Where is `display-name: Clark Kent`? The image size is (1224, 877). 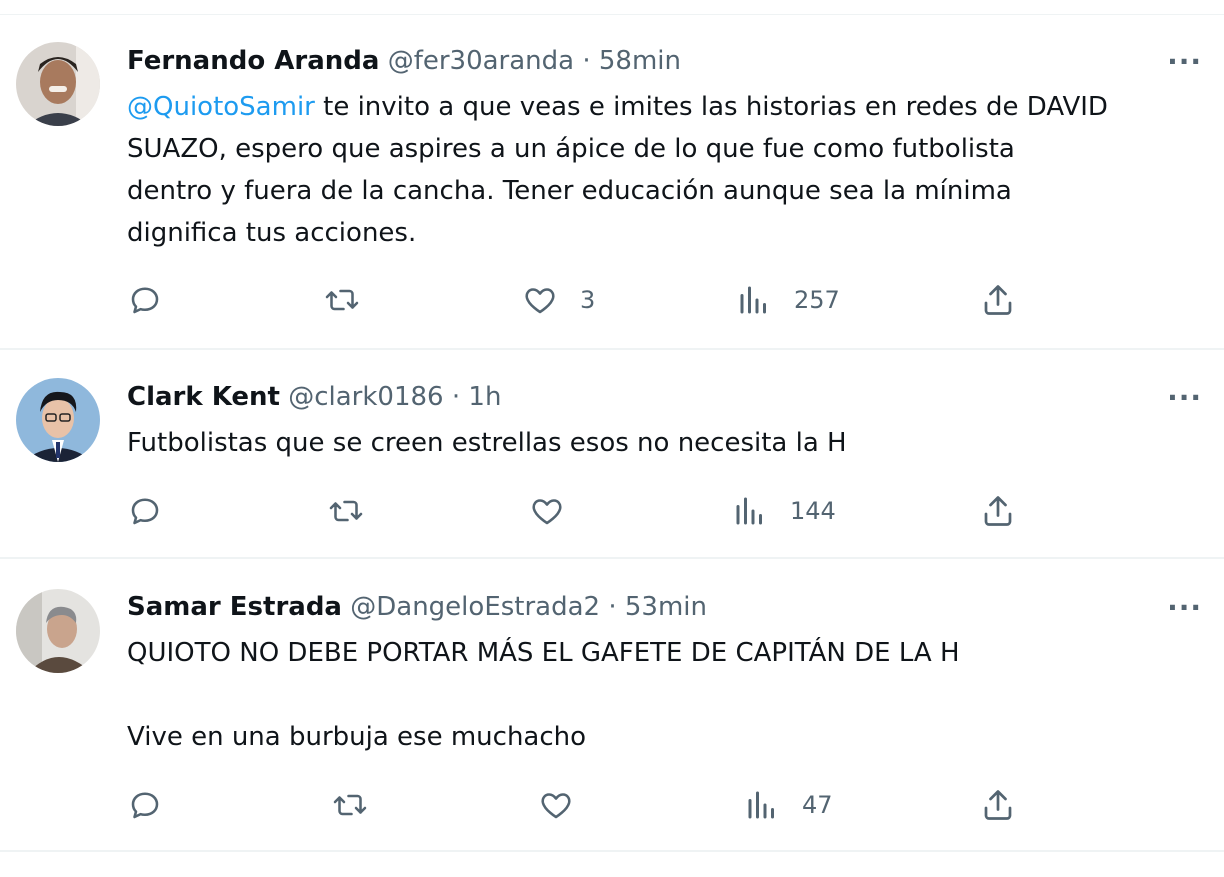 display-name: Clark Kent is located at coordinates (203, 397).